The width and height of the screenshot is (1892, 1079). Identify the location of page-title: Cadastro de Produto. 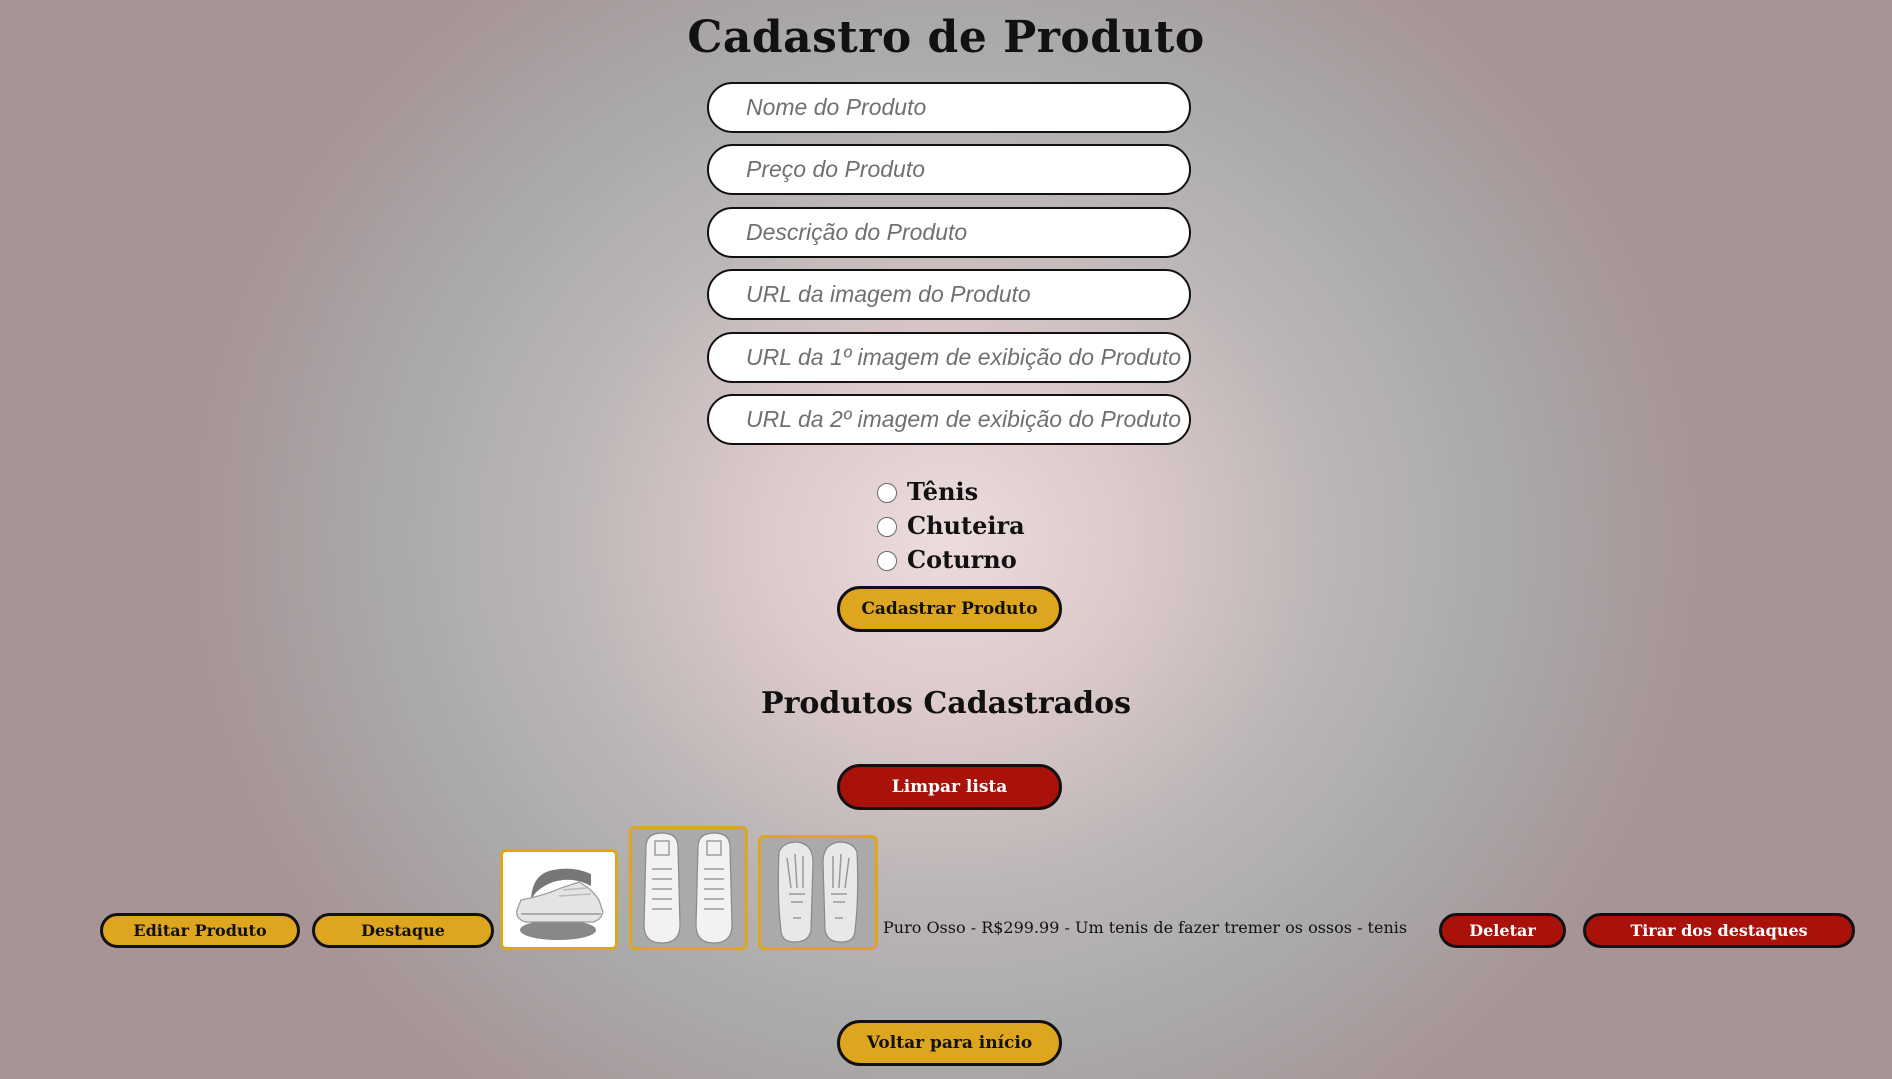
(946, 37).